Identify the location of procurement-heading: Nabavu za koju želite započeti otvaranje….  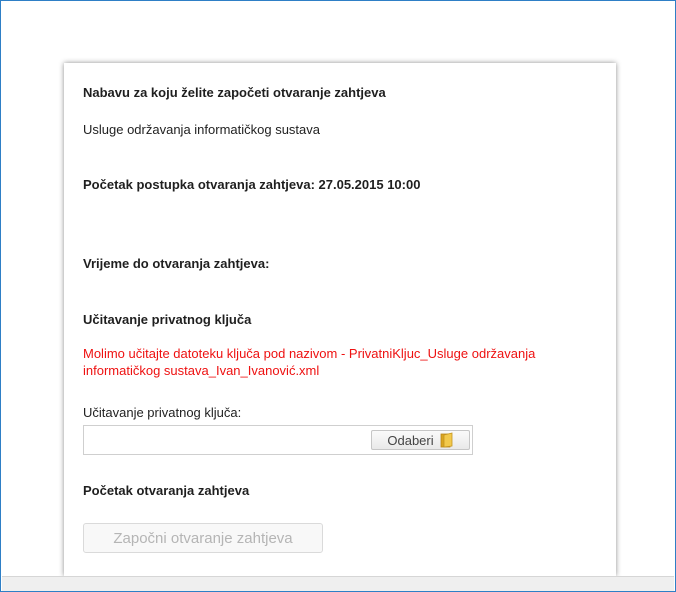
(234, 92).